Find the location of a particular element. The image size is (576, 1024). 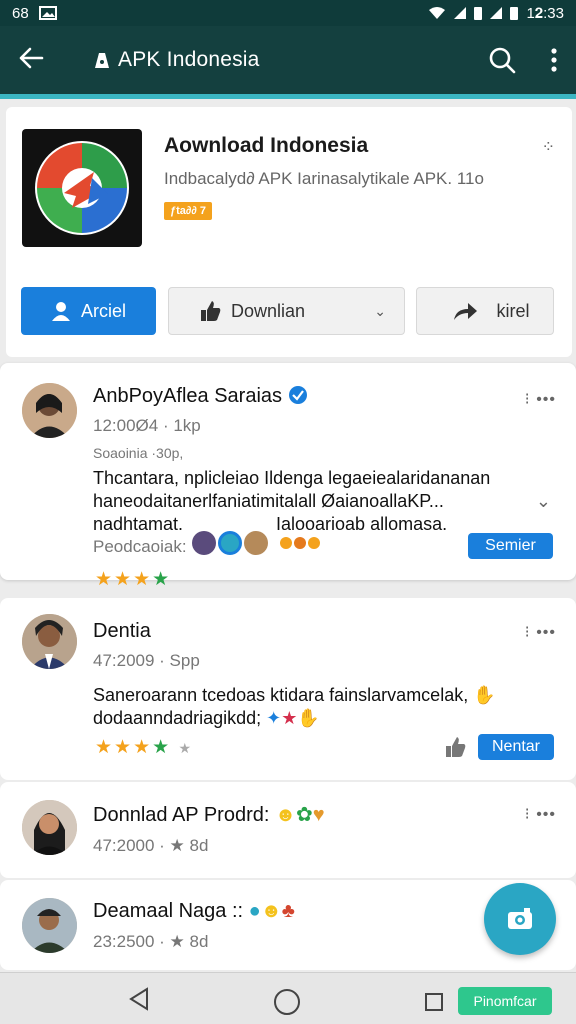

app-bar-accent-line is located at coordinates (288, 96).